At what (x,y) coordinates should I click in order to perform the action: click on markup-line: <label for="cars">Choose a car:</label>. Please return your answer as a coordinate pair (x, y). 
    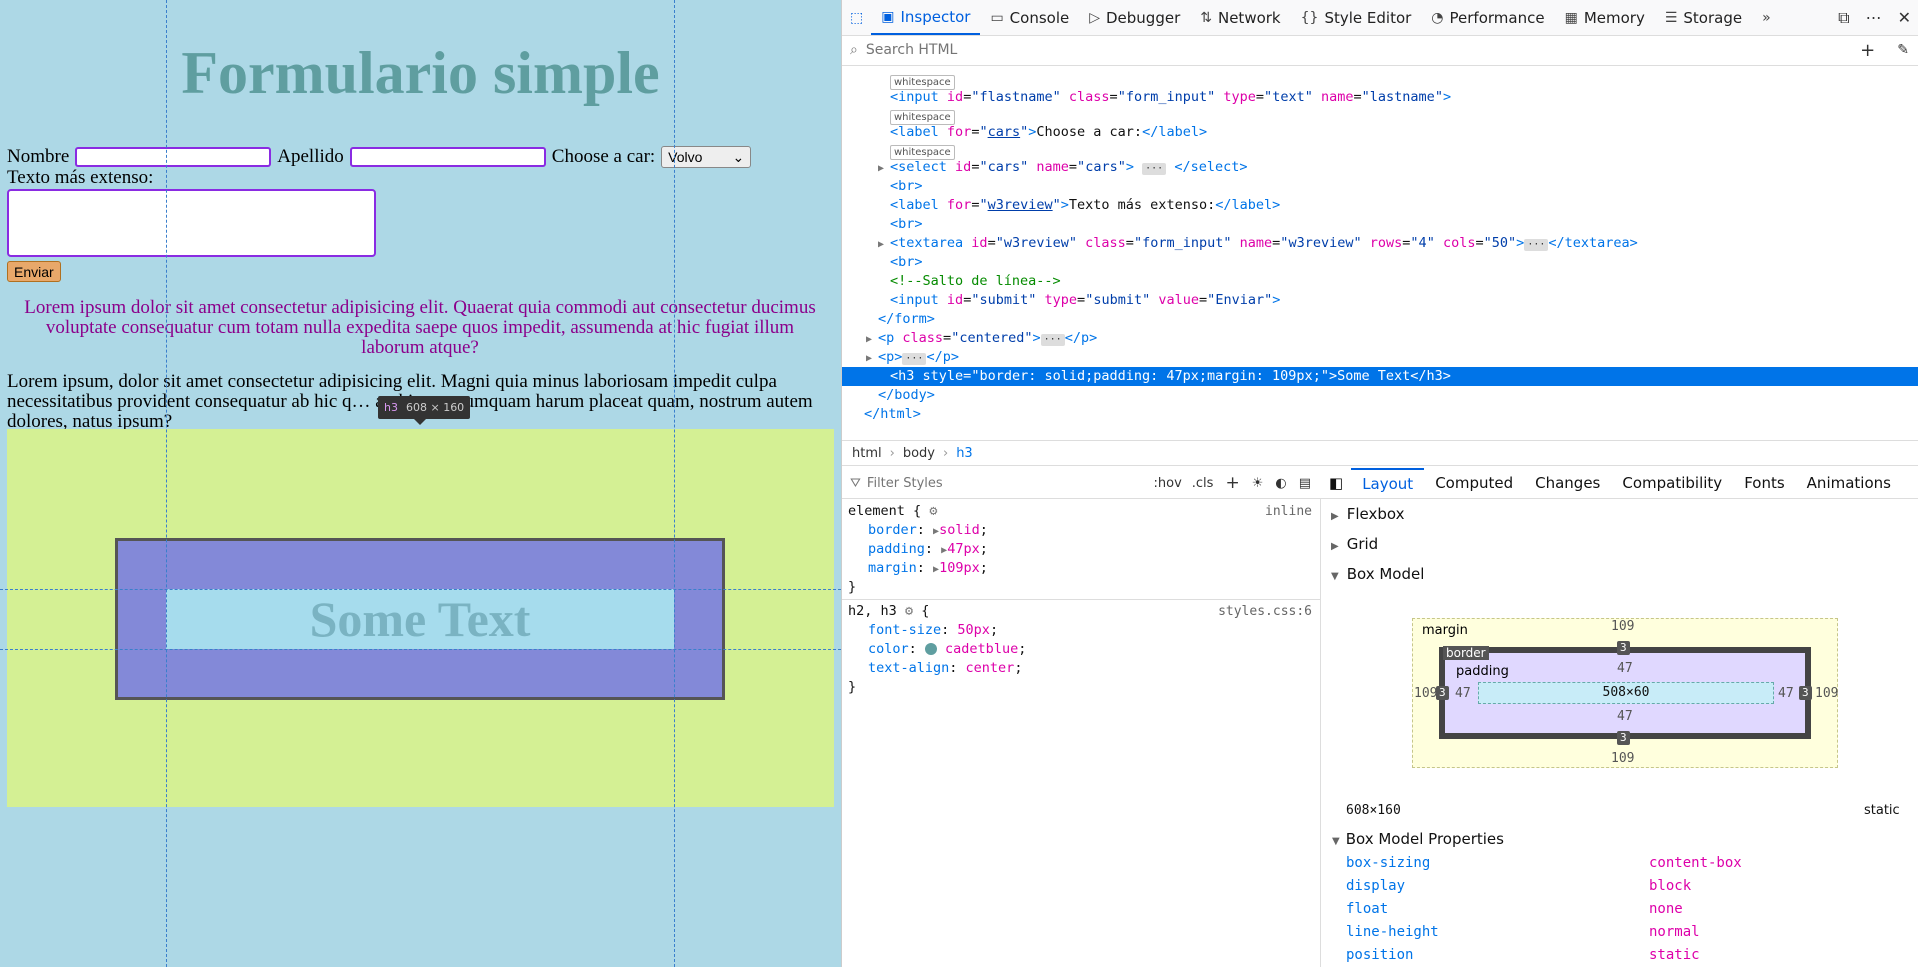
    Looking at the image, I should click on (1380, 132).